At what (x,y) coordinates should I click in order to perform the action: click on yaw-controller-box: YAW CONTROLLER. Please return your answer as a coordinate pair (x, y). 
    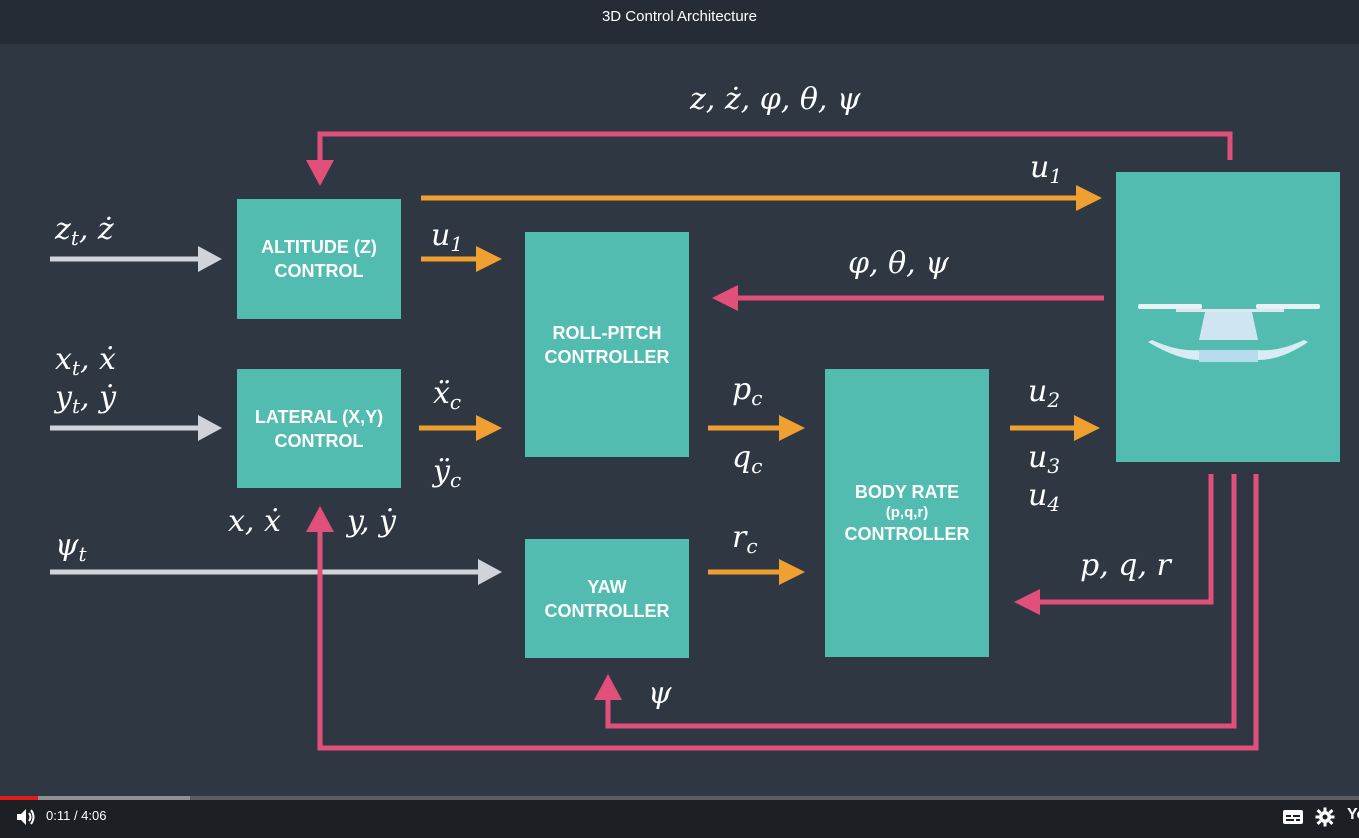
    Looking at the image, I should click on (607, 598).